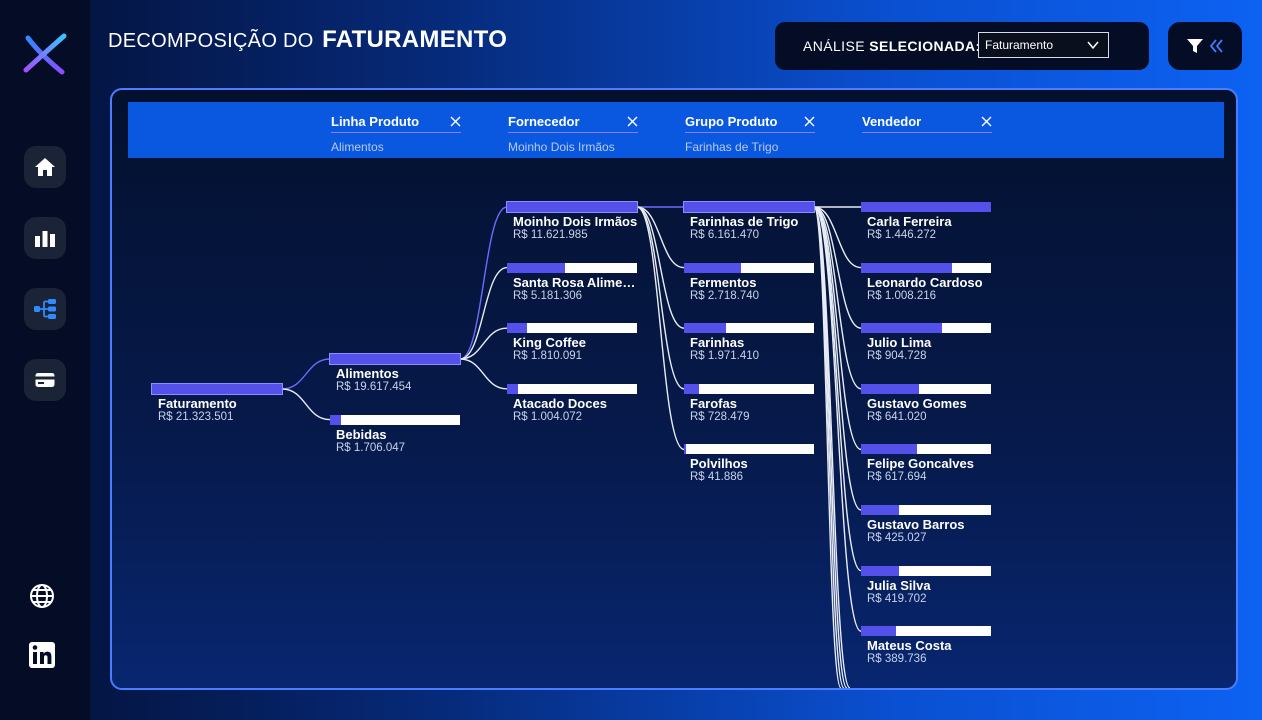 This screenshot has width=1262, height=720. What do you see at coordinates (902, 295) in the screenshot?
I see `node-value: R$ 1.008.216` at bounding box center [902, 295].